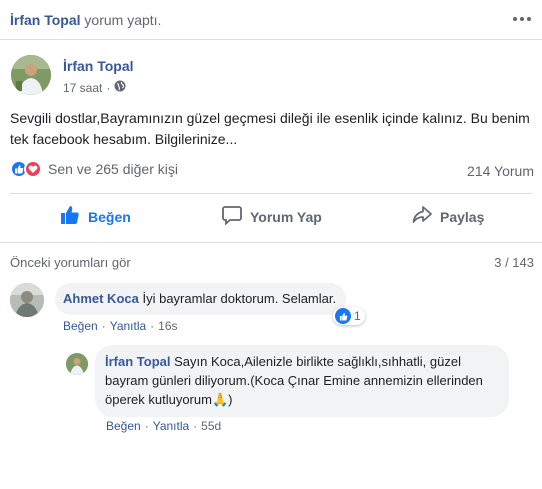 The image size is (542, 489). Describe the element at coordinates (522, 19) in the screenshot. I see `more-options-icon` at that location.